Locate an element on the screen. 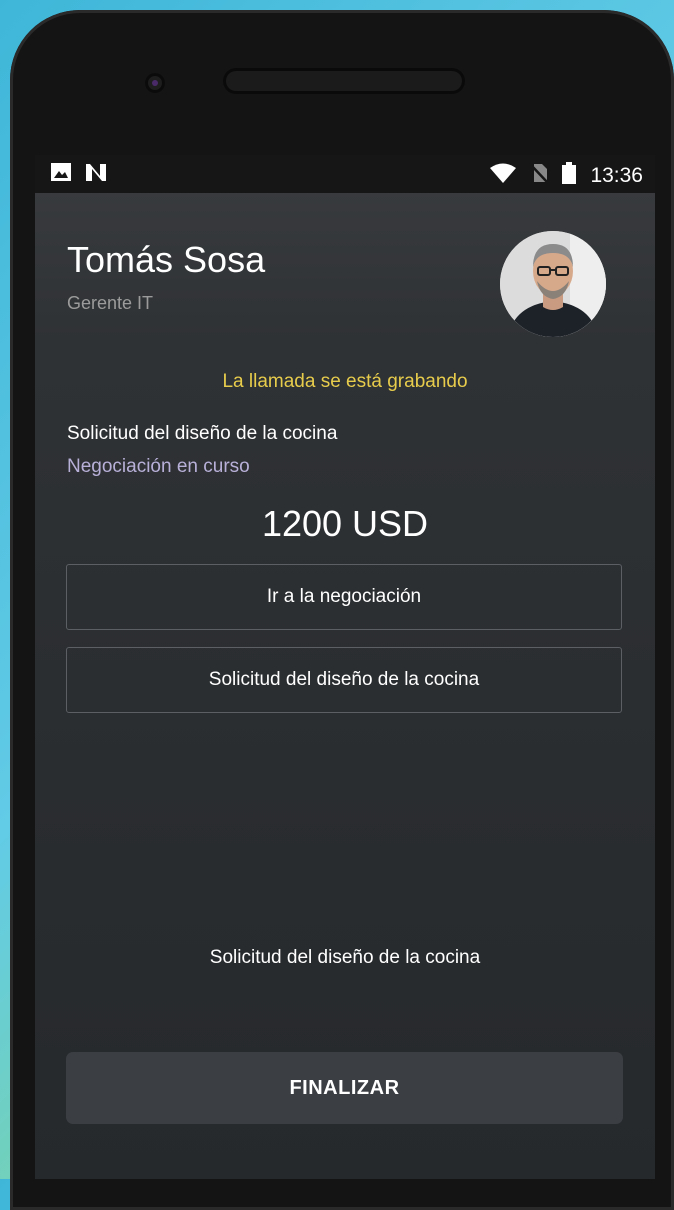 This screenshot has width=674, height=1210. status-bar: 13:36 is located at coordinates (345, 174).